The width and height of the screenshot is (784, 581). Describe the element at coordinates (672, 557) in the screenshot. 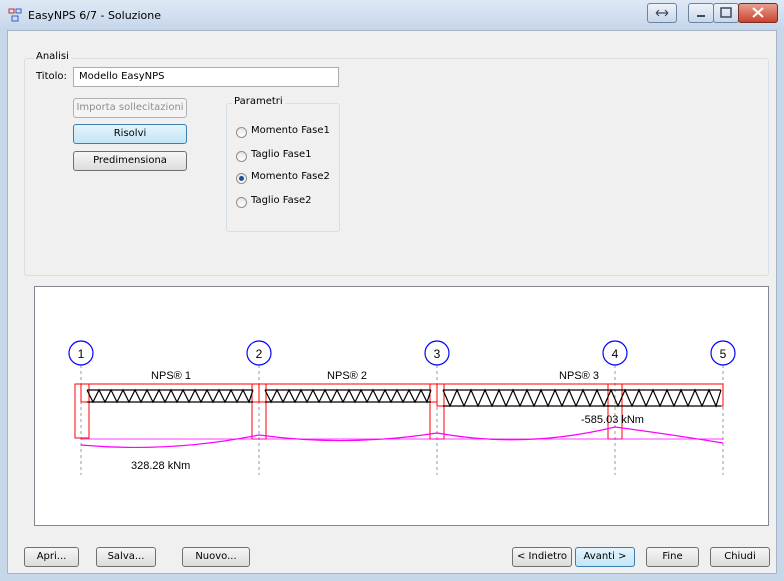

I see `fine-button: Fine` at that location.